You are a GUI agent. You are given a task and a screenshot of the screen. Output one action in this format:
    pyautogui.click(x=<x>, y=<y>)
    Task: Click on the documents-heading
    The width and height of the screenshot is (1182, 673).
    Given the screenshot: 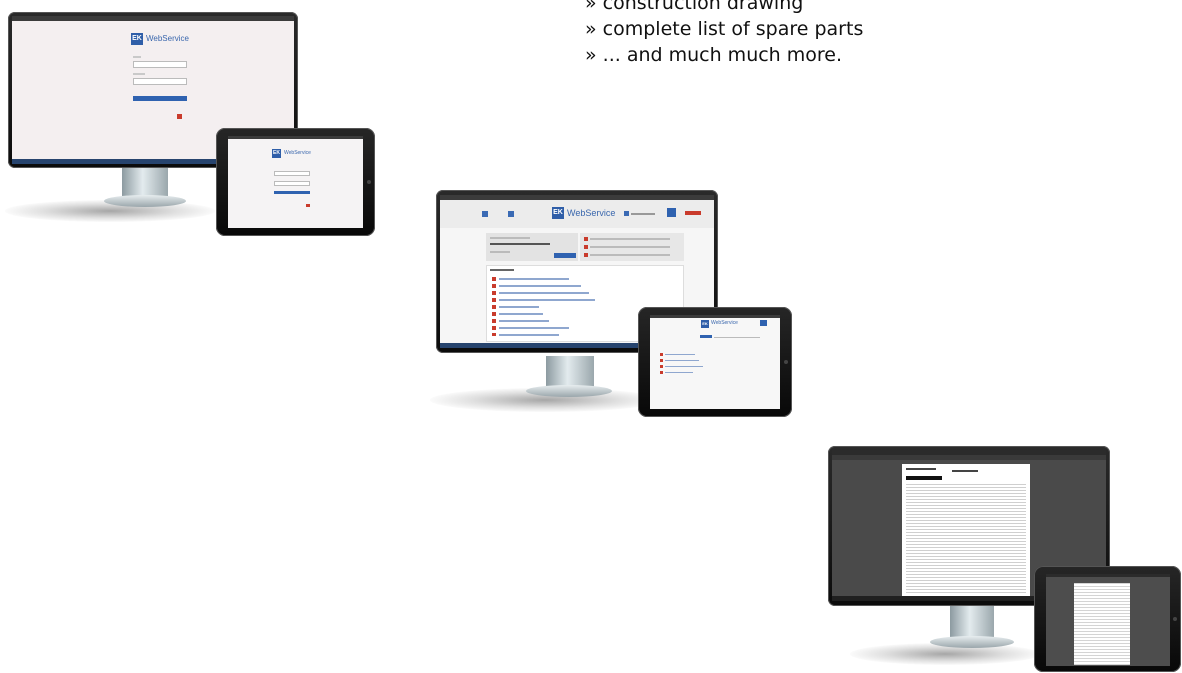 What is the action you would take?
    pyautogui.click(x=502, y=270)
    